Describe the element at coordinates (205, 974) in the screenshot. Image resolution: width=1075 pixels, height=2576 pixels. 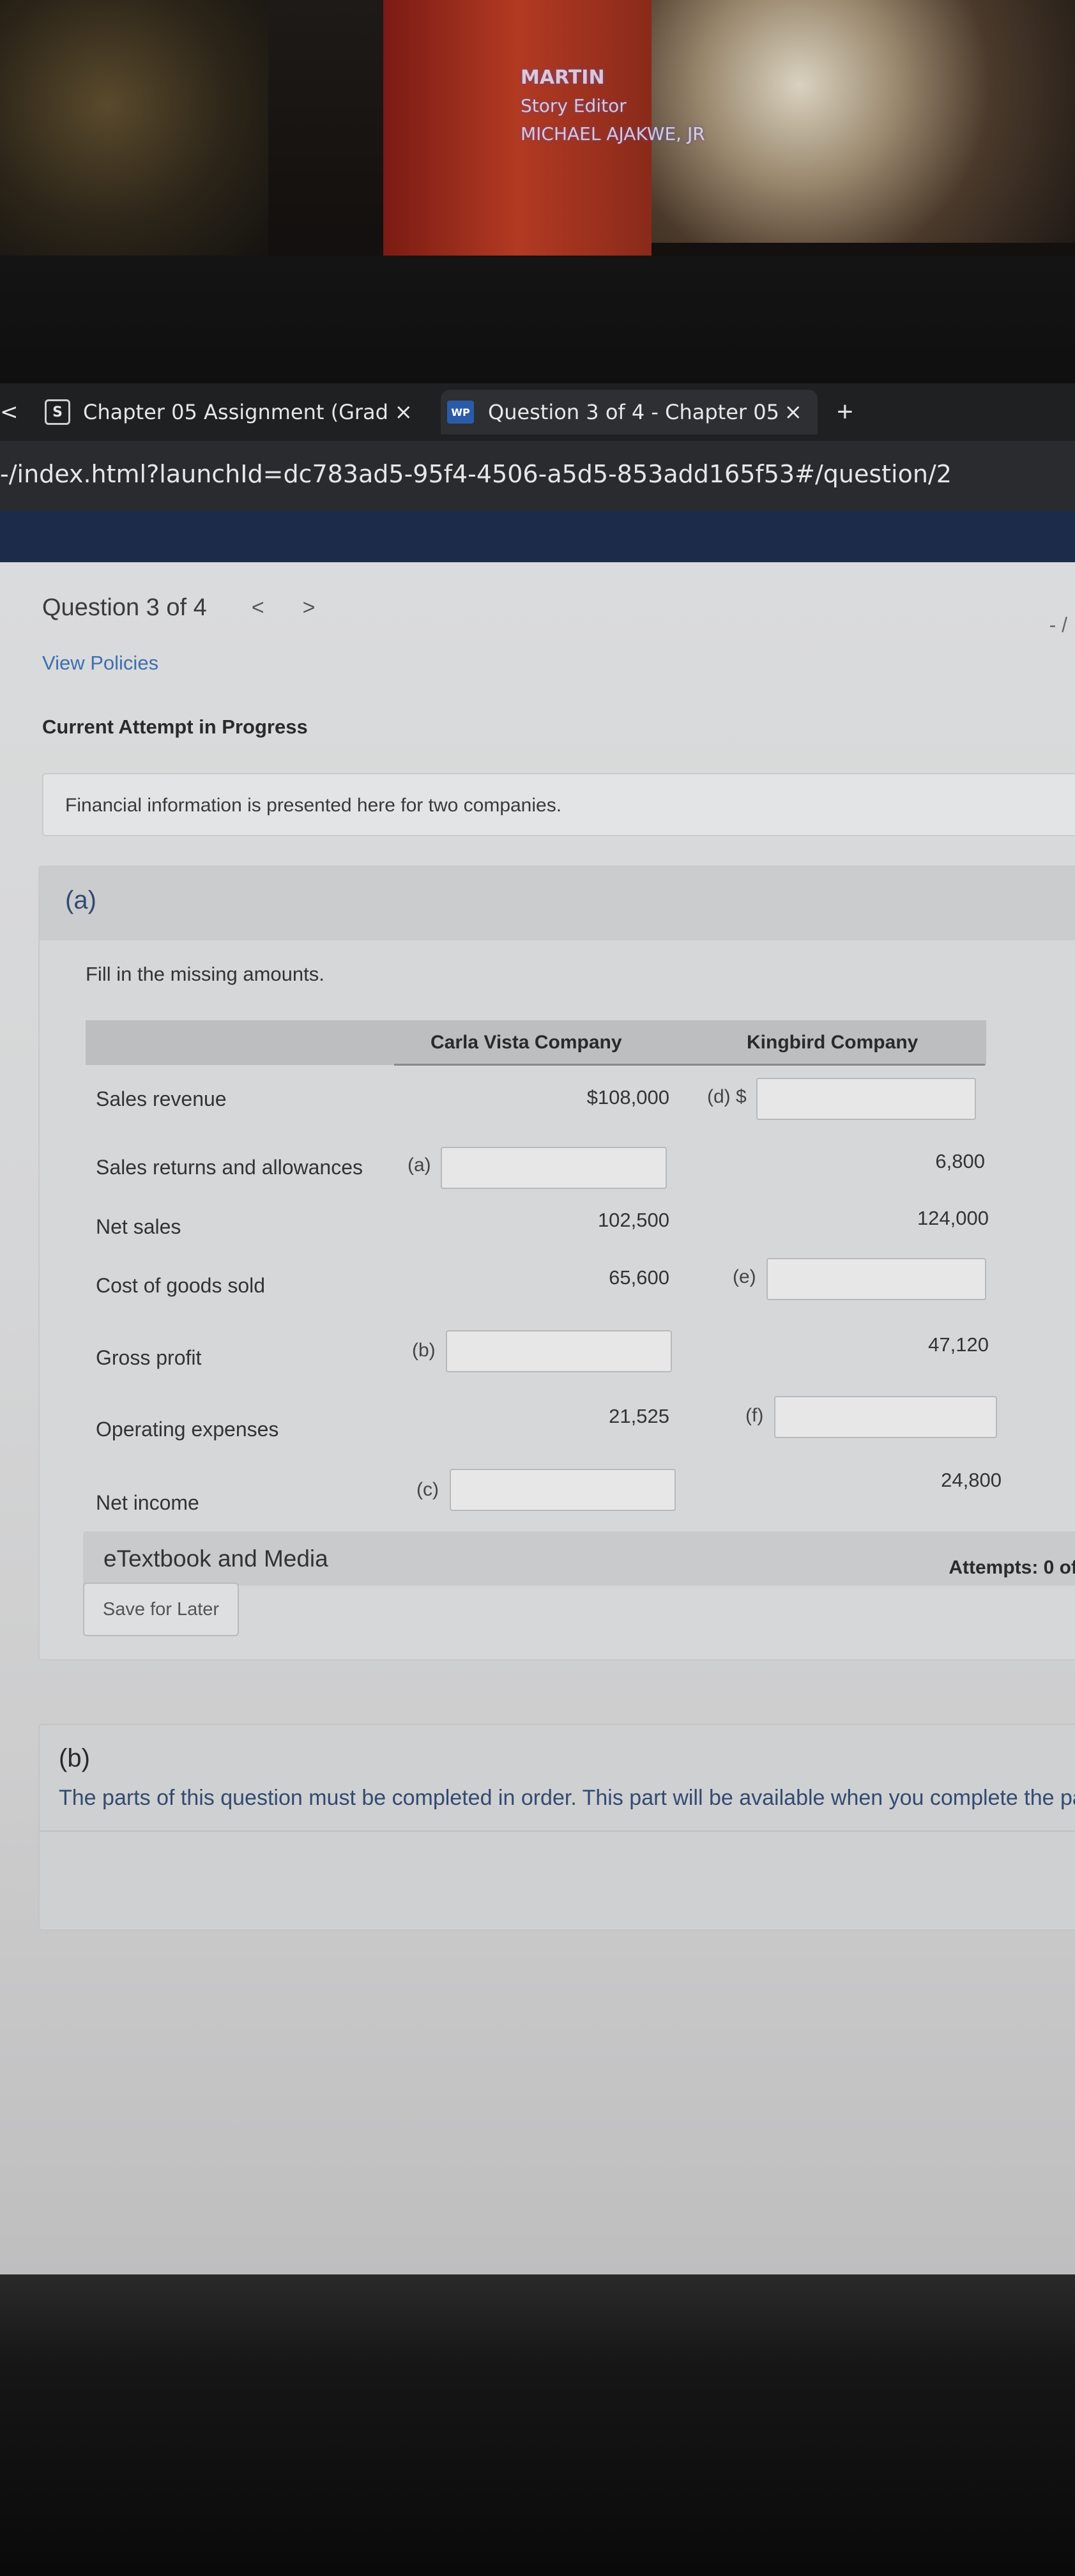
I see `instruction: Fill in the missing amounts.` at that location.